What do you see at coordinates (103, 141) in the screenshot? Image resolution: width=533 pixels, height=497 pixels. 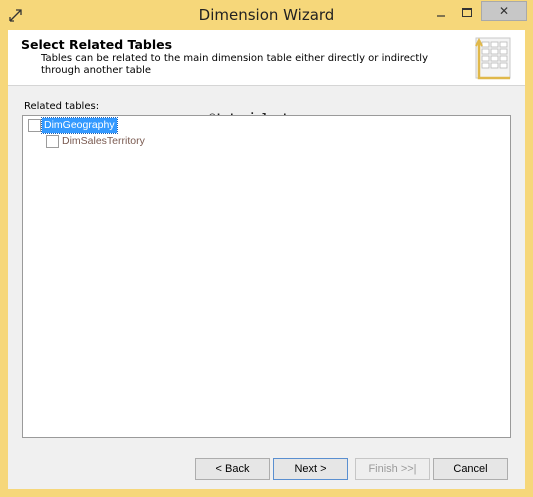 I see `tree-item-label: DimSalesTerritory` at bounding box center [103, 141].